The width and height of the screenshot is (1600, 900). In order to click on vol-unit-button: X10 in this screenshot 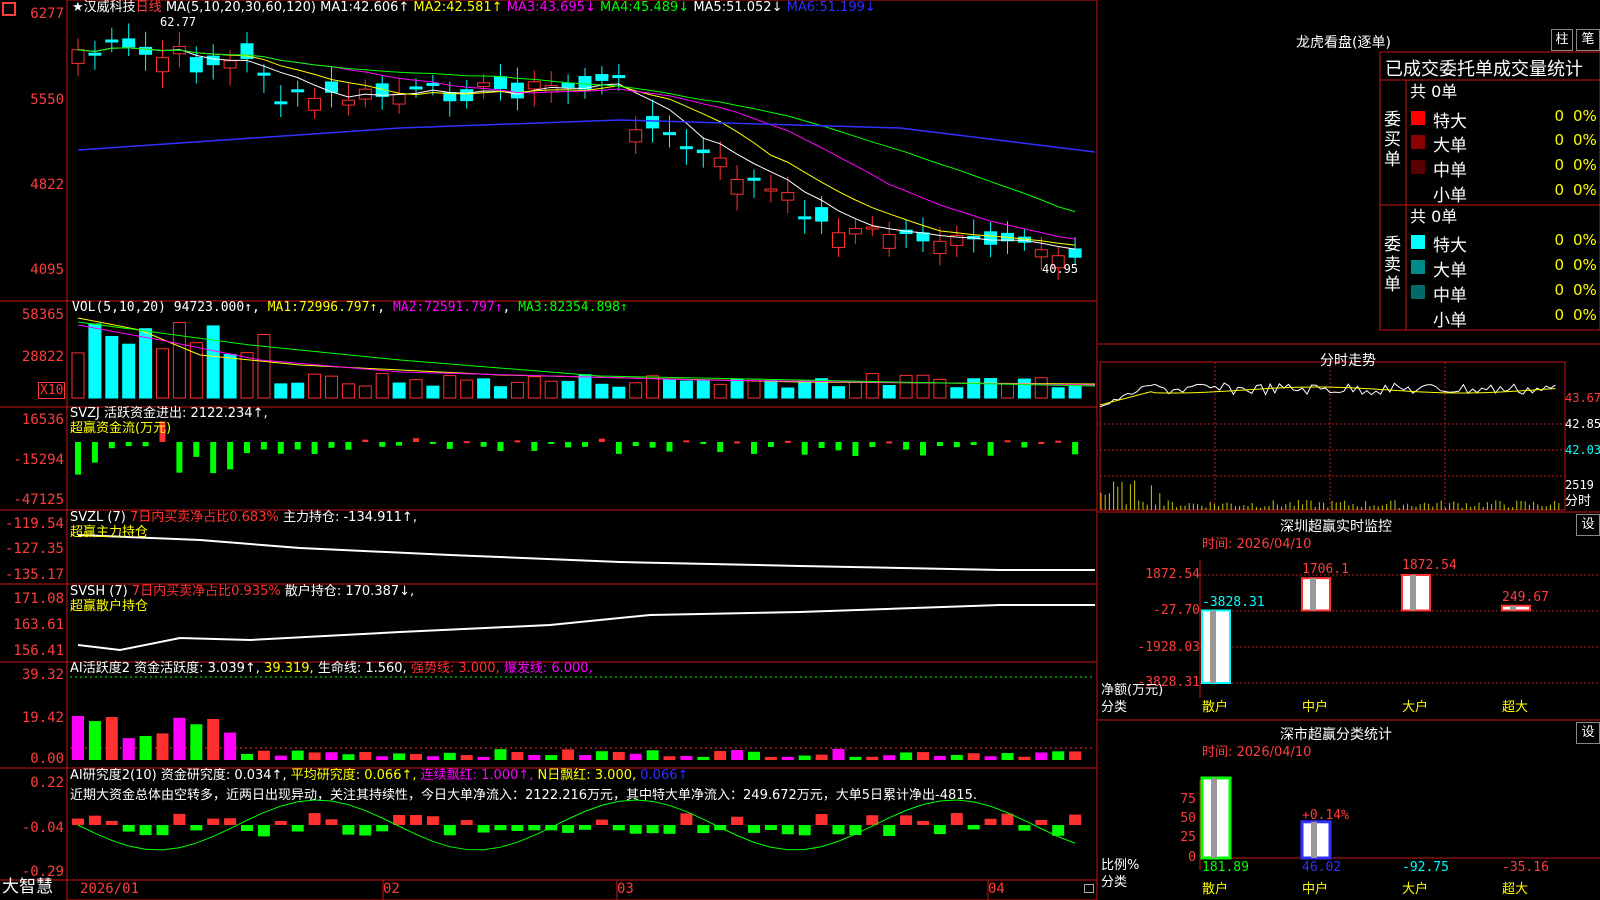, I will do `click(52, 390)`.